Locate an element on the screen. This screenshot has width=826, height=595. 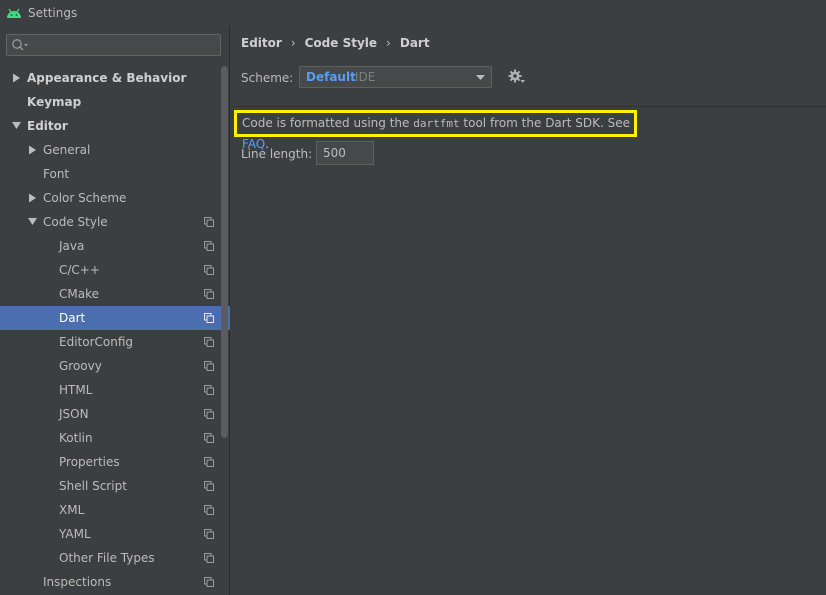
chevron-down-icon is located at coordinates (480, 77).